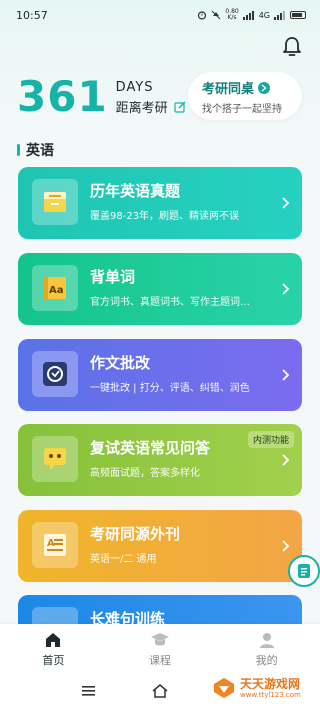 This screenshot has height=711, width=320. I want to click on site-watermark: 天天游戏网 www.ttyl123.com, so click(256, 688).